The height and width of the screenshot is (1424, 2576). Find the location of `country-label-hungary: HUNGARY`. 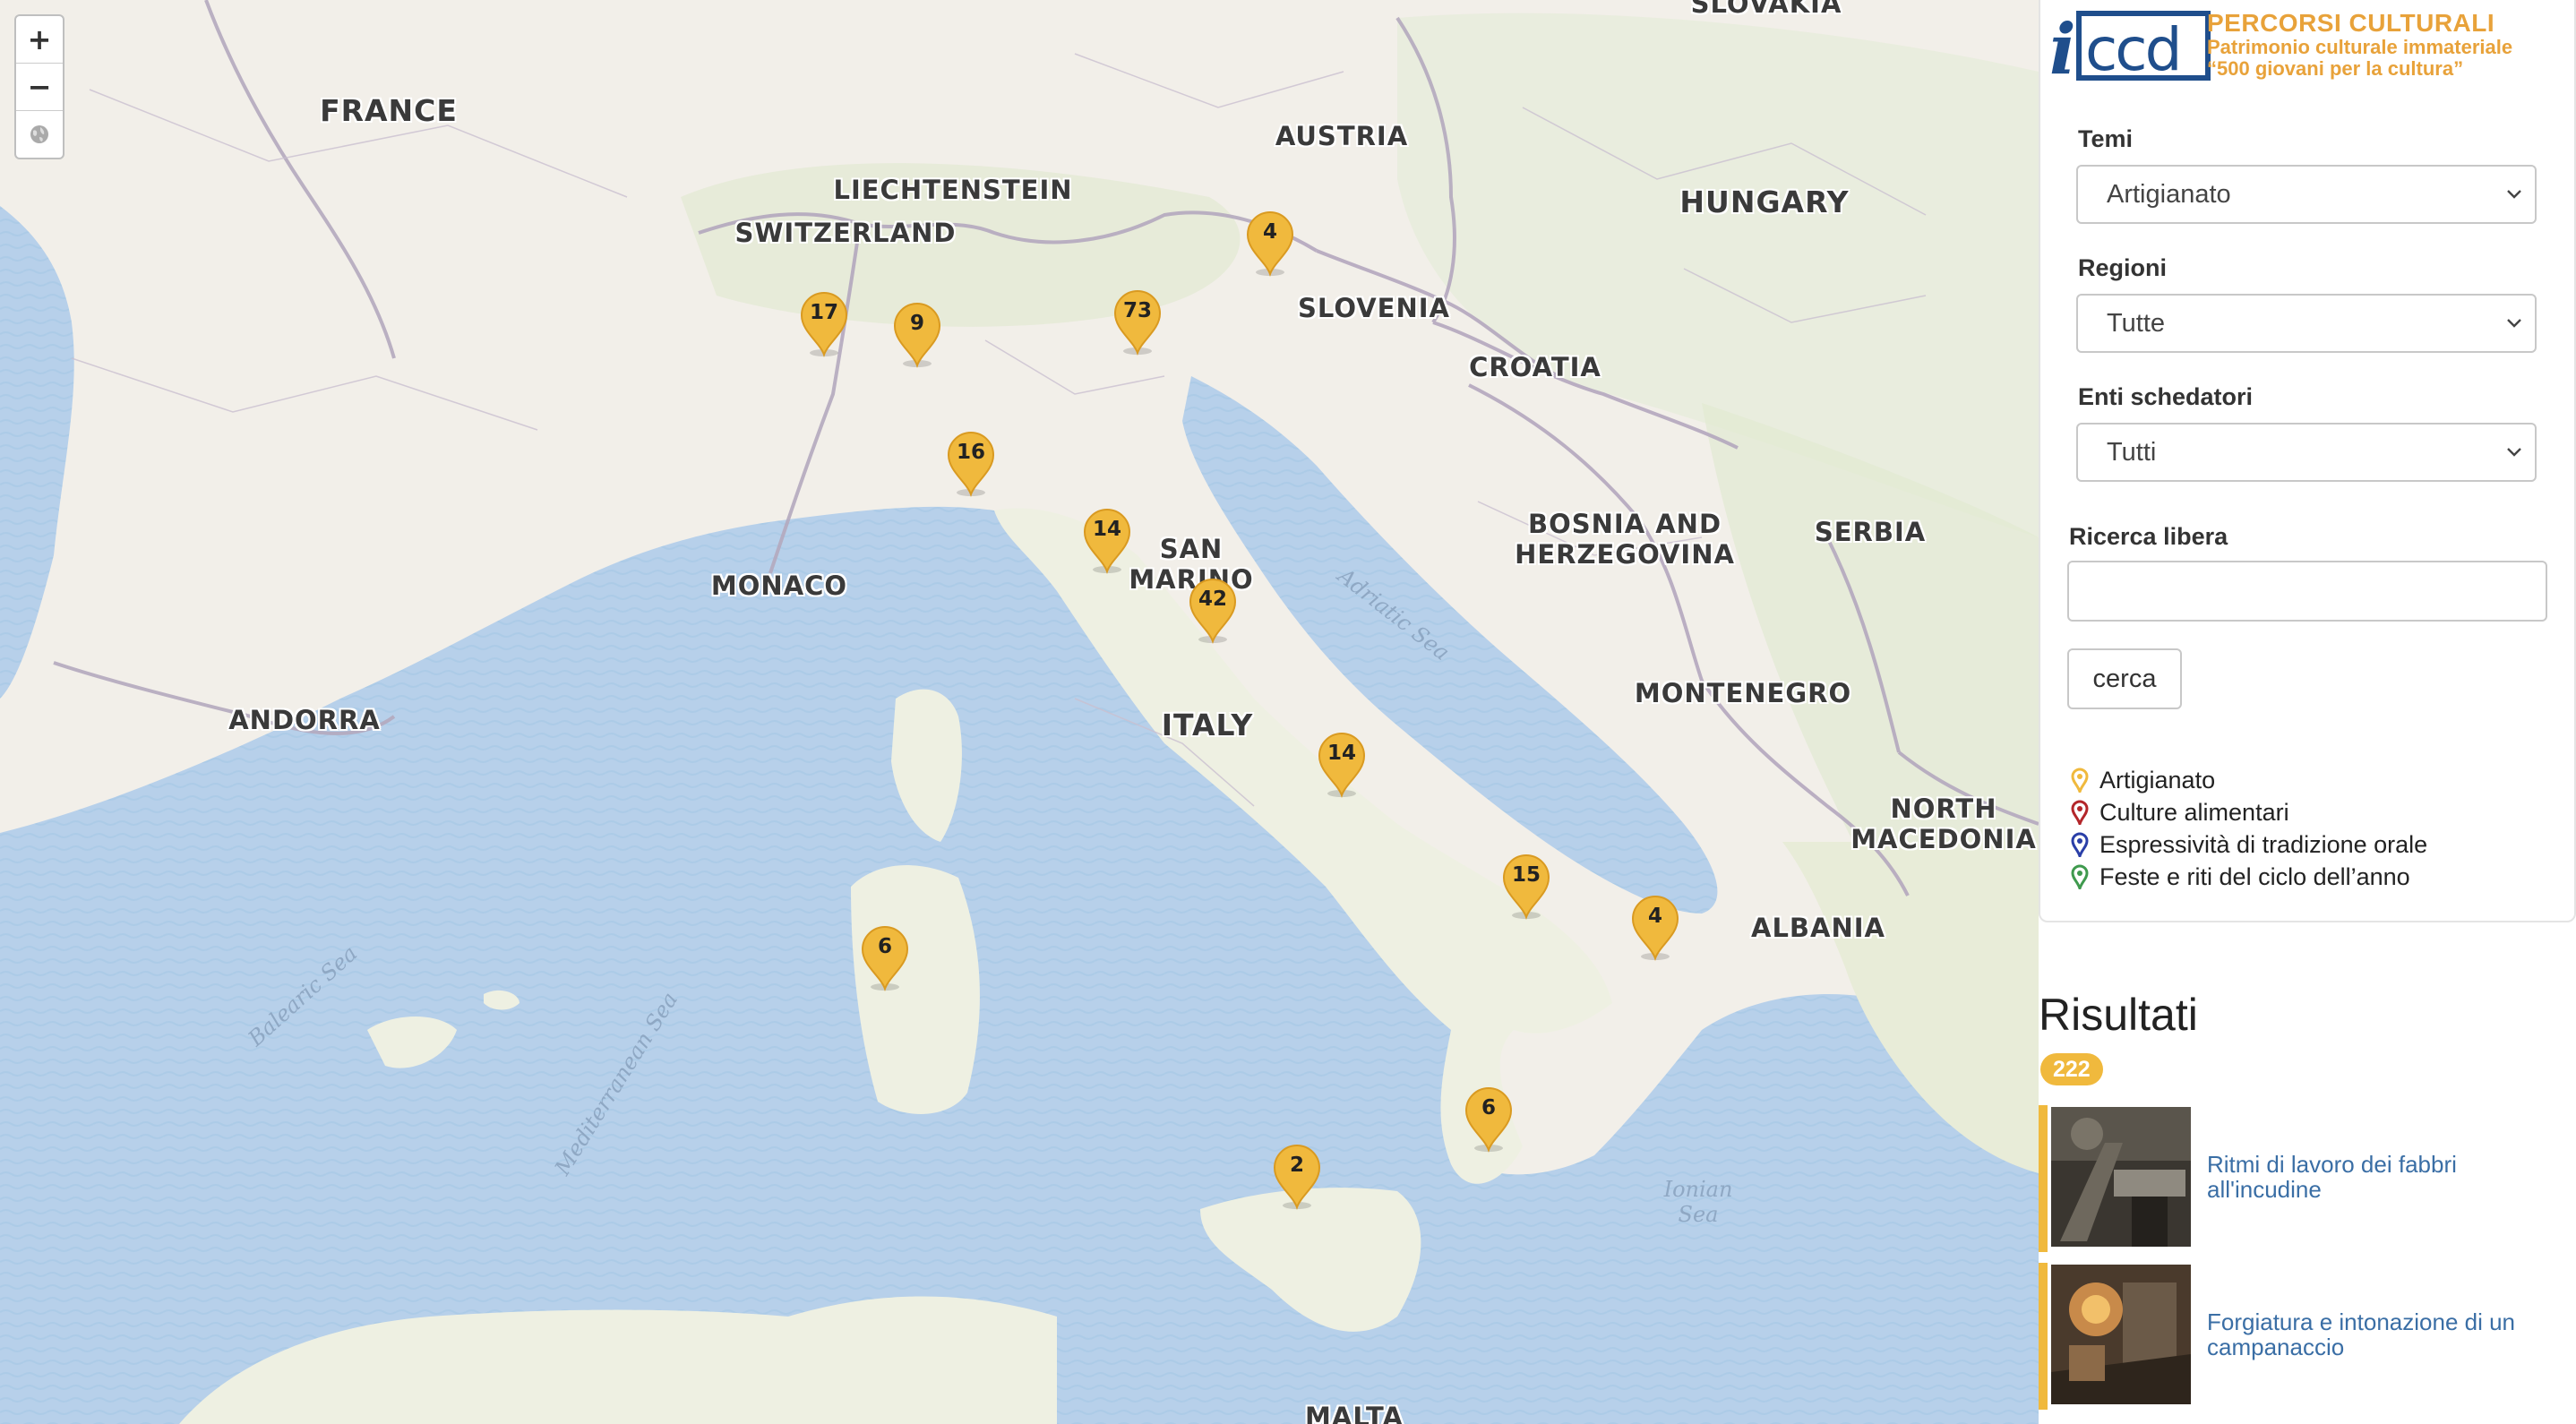

country-label-hungary: HUNGARY is located at coordinates (1764, 201).